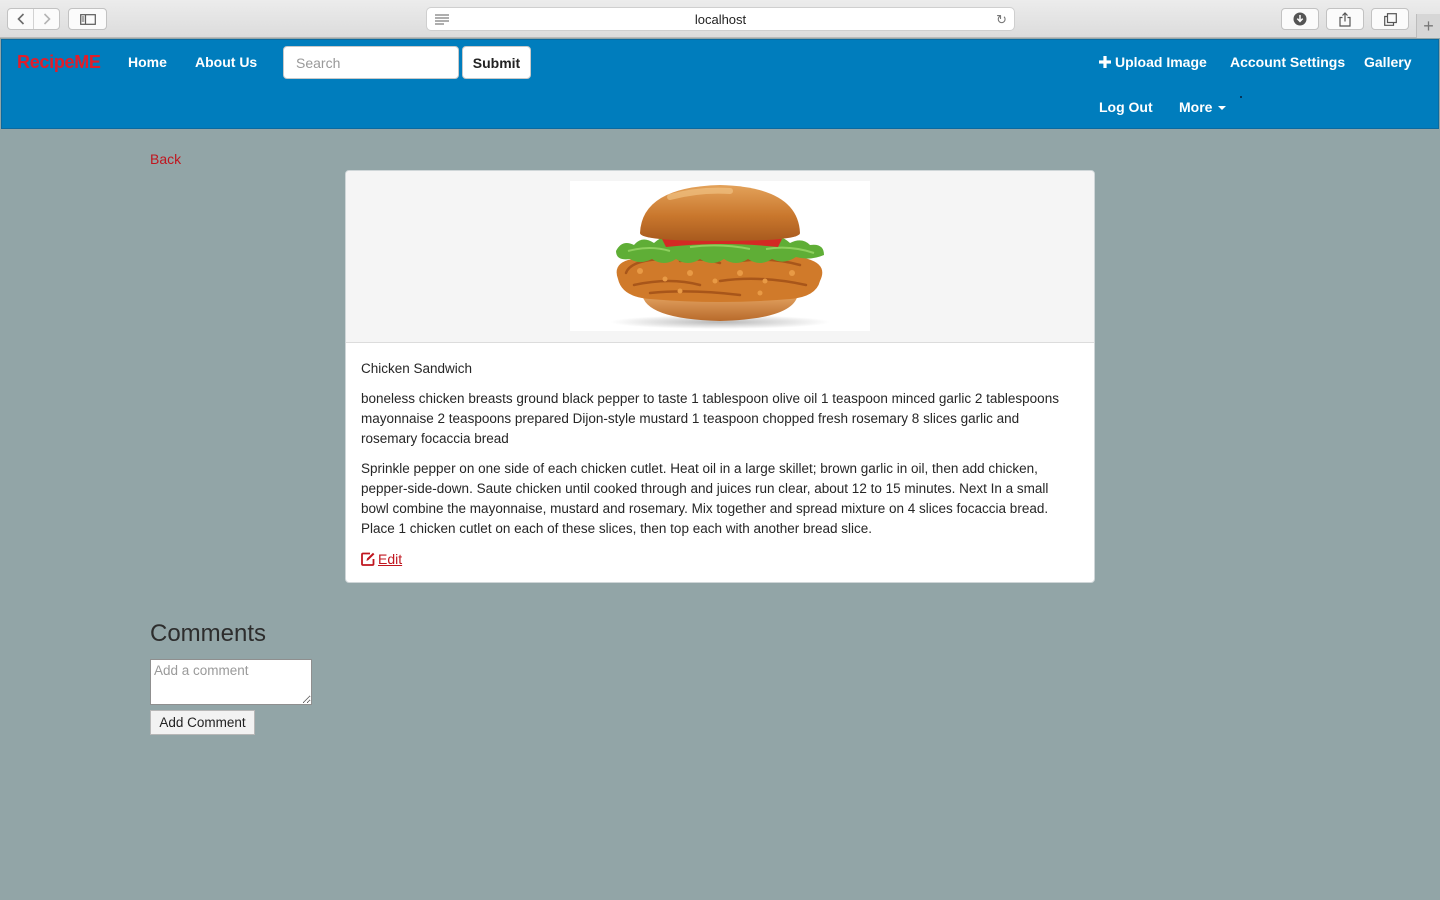 This screenshot has width=1440, height=900. I want to click on nav-log-out: Log Out, so click(1126, 107).